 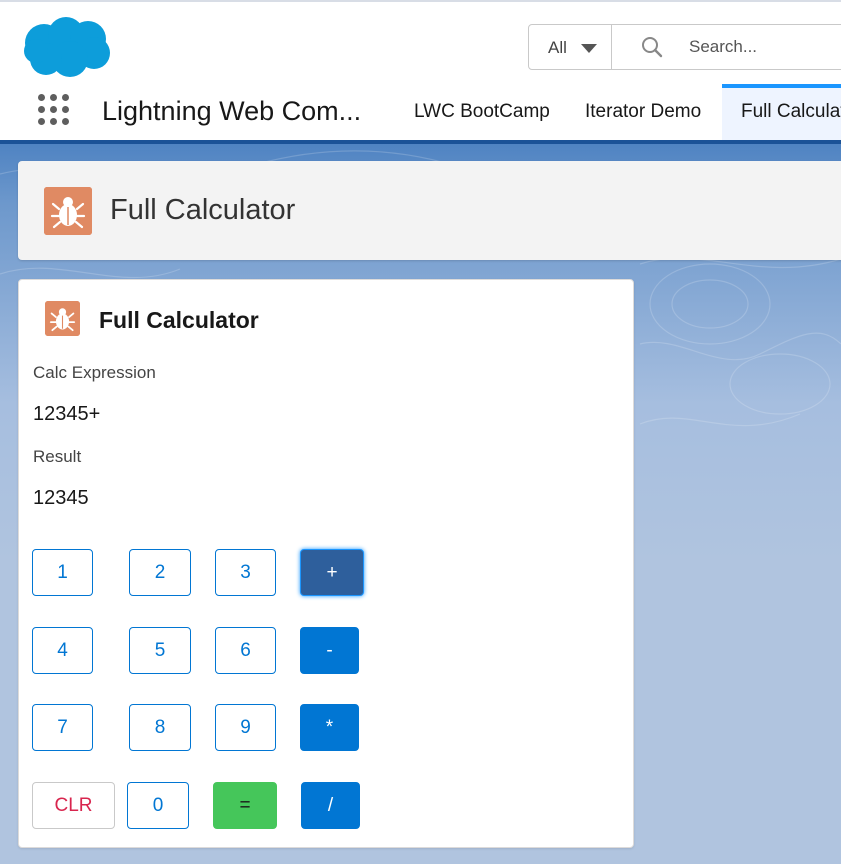 I want to click on calc-expression-label: Calc Expression, so click(x=94, y=372).